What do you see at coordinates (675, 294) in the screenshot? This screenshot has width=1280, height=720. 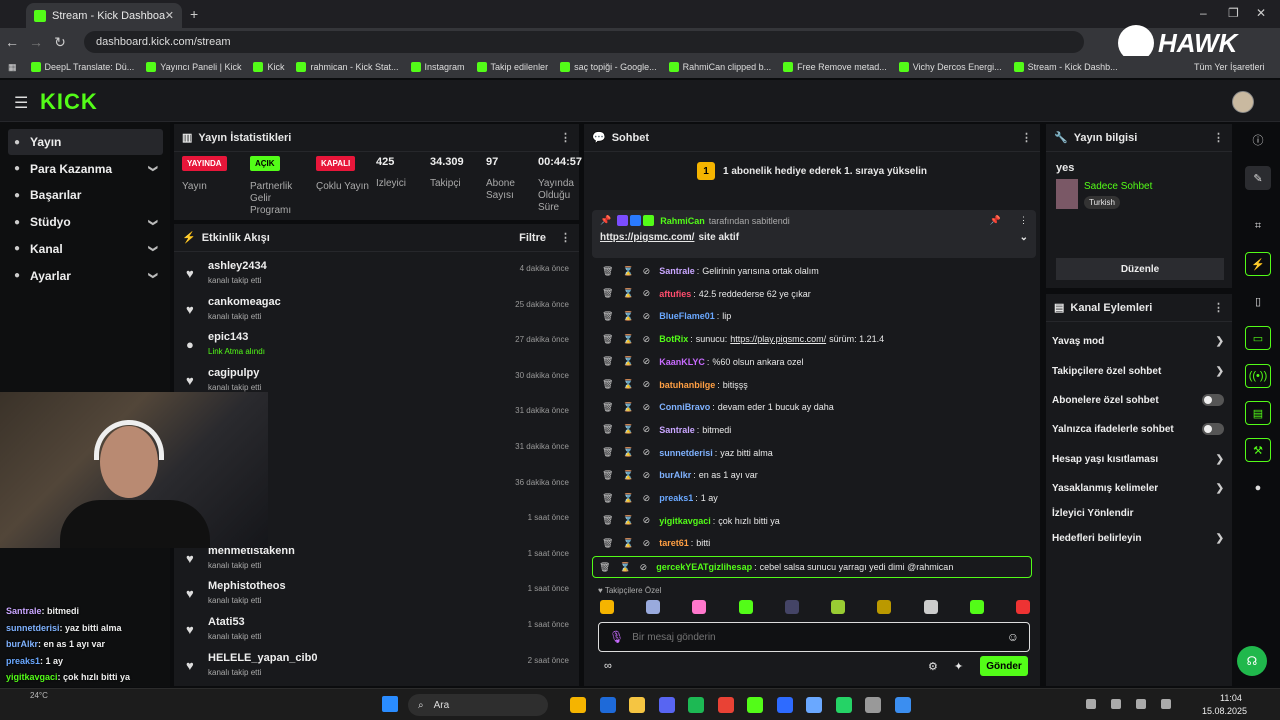 I see `chat-username: aftufies` at bounding box center [675, 294].